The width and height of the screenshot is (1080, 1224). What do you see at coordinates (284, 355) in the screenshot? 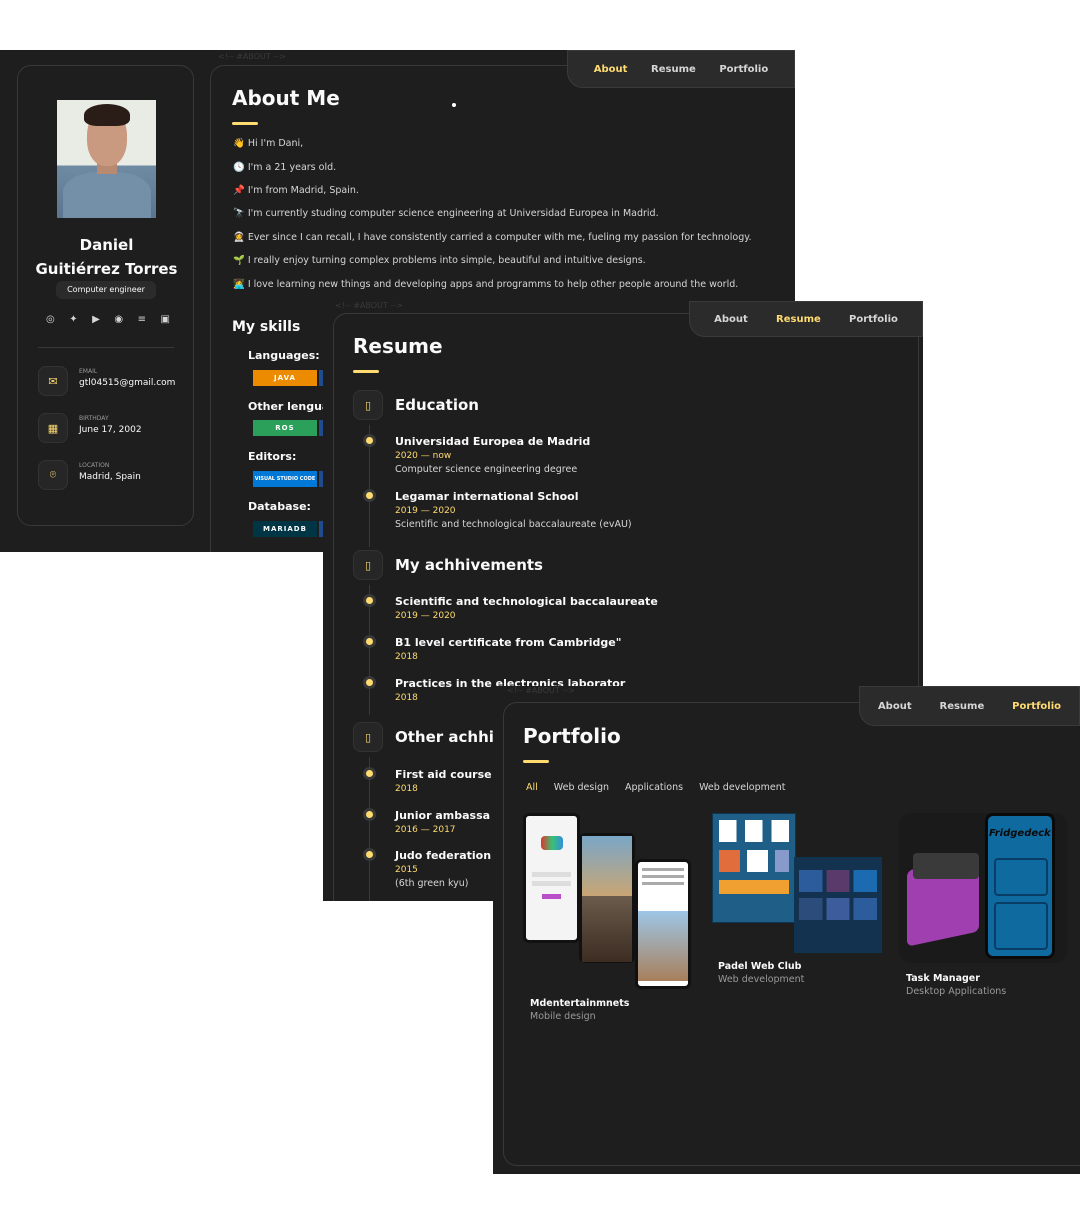
I see `skill-group-label: Languages:` at bounding box center [284, 355].